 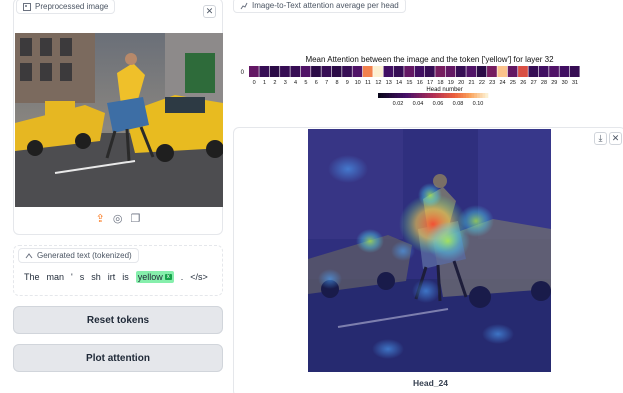 I want to click on x-tick-label: 14, so click(x=399, y=83).